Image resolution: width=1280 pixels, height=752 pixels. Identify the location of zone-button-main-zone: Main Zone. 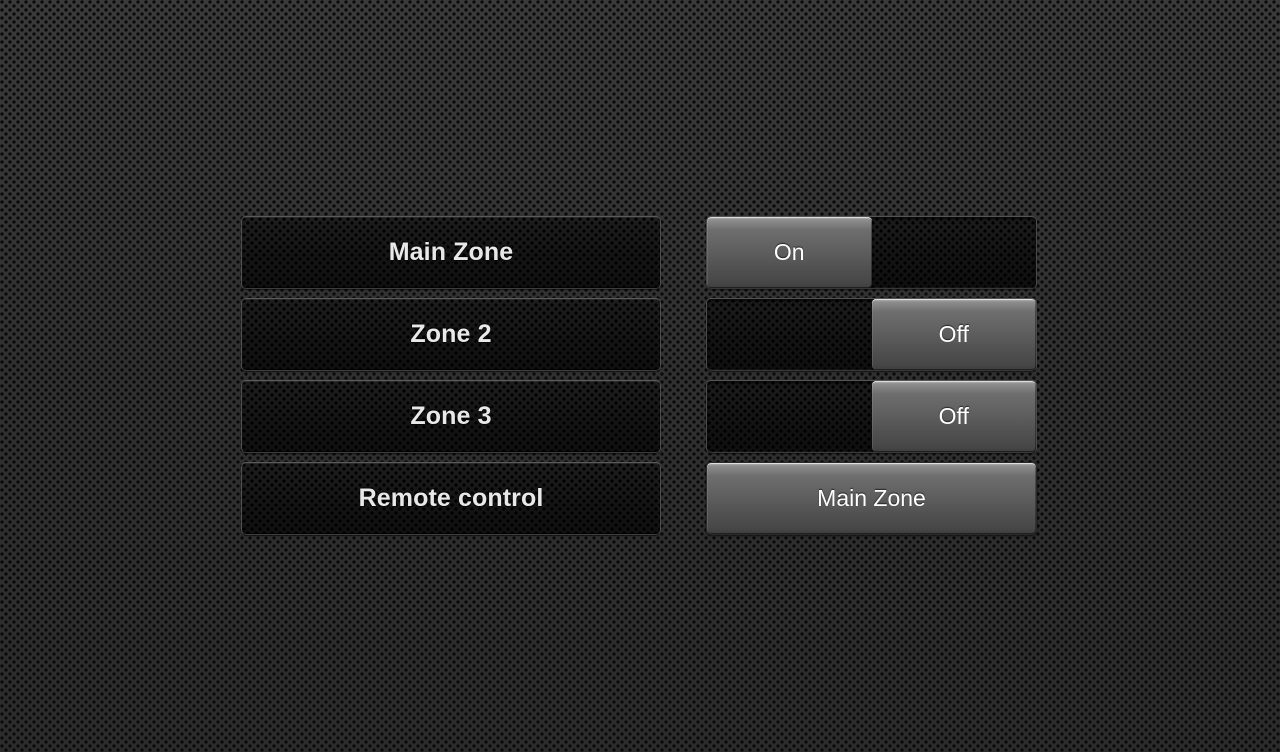
(451, 252).